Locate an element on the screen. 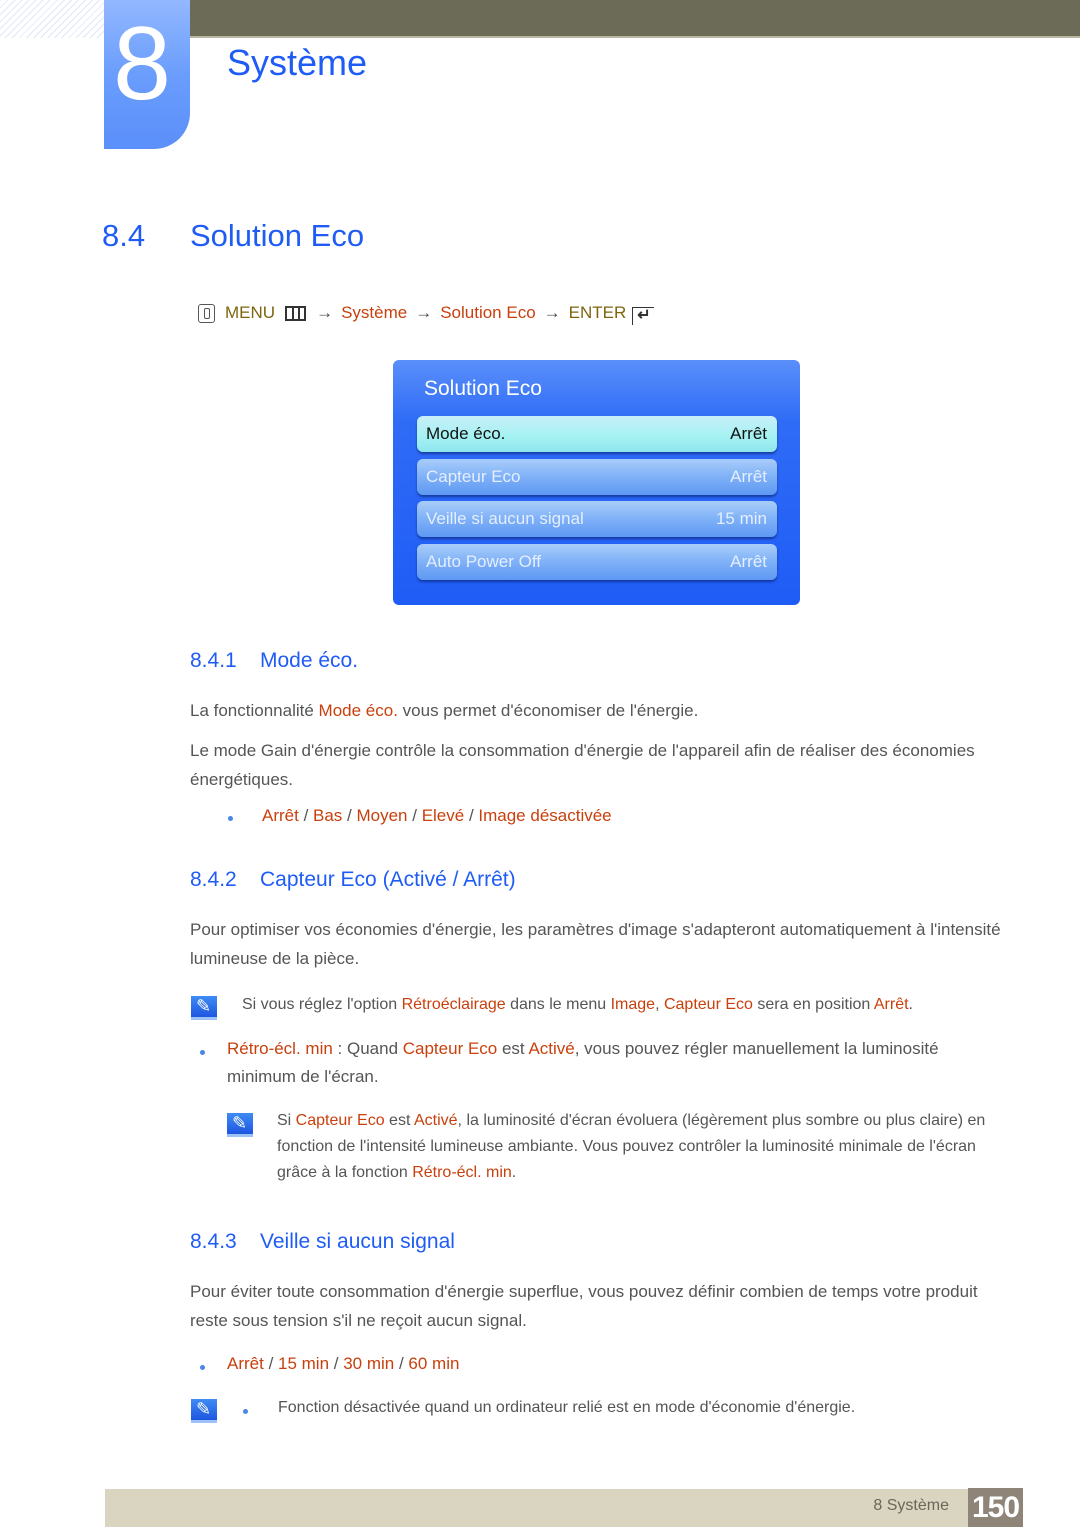  chapter-title: Système is located at coordinates (297, 62).